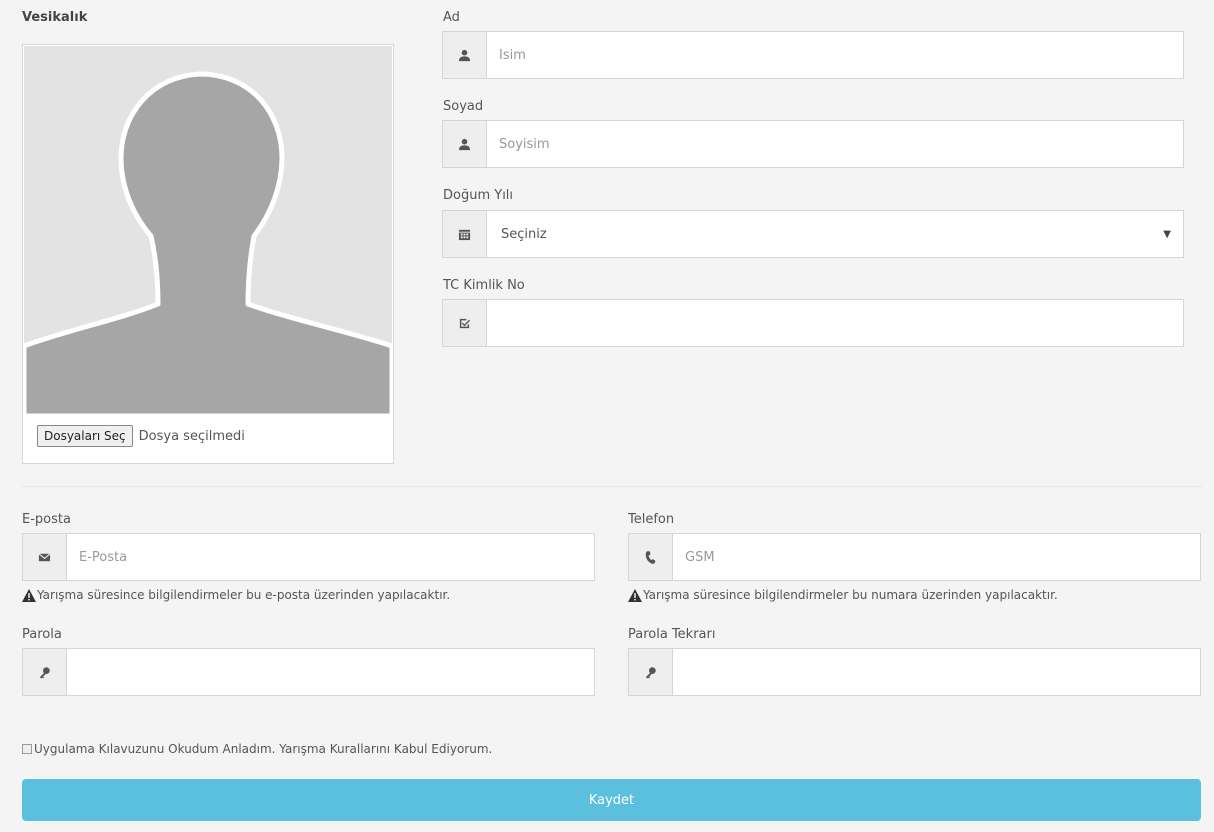 Image resolution: width=1214 pixels, height=832 pixels. What do you see at coordinates (651, 519) in the screenshot?
I see `phone-label: Telefon` at bounding box center [651, 519].